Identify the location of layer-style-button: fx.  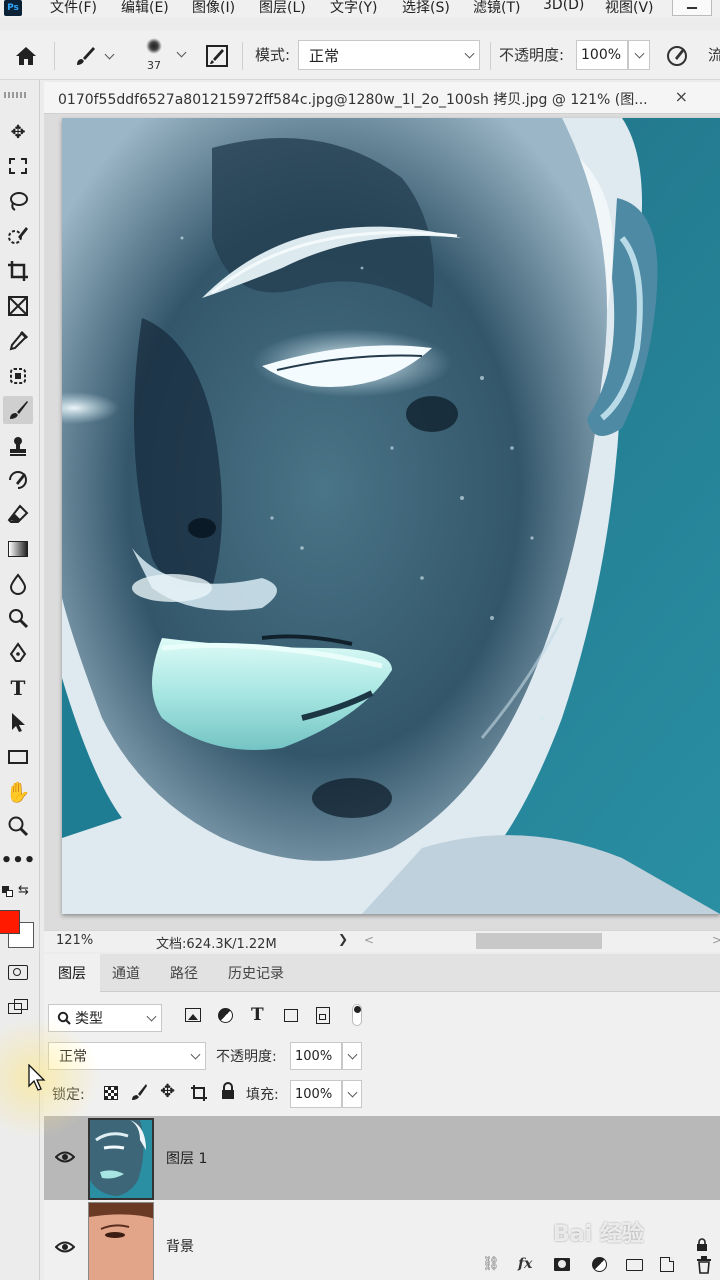
(525, 1264).